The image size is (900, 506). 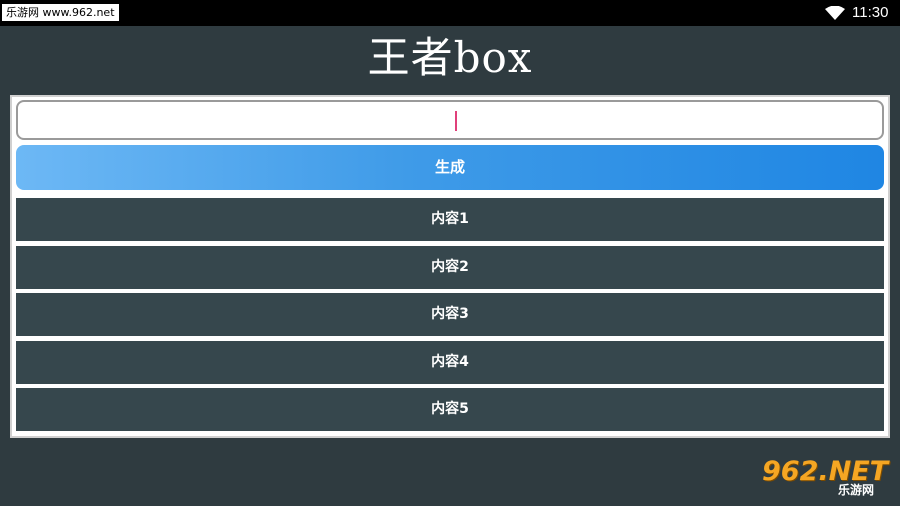 What do you see at coordinates (870, 12) in the screenshot?
I see `clock: 11:30` at bounding box center [870, 12].